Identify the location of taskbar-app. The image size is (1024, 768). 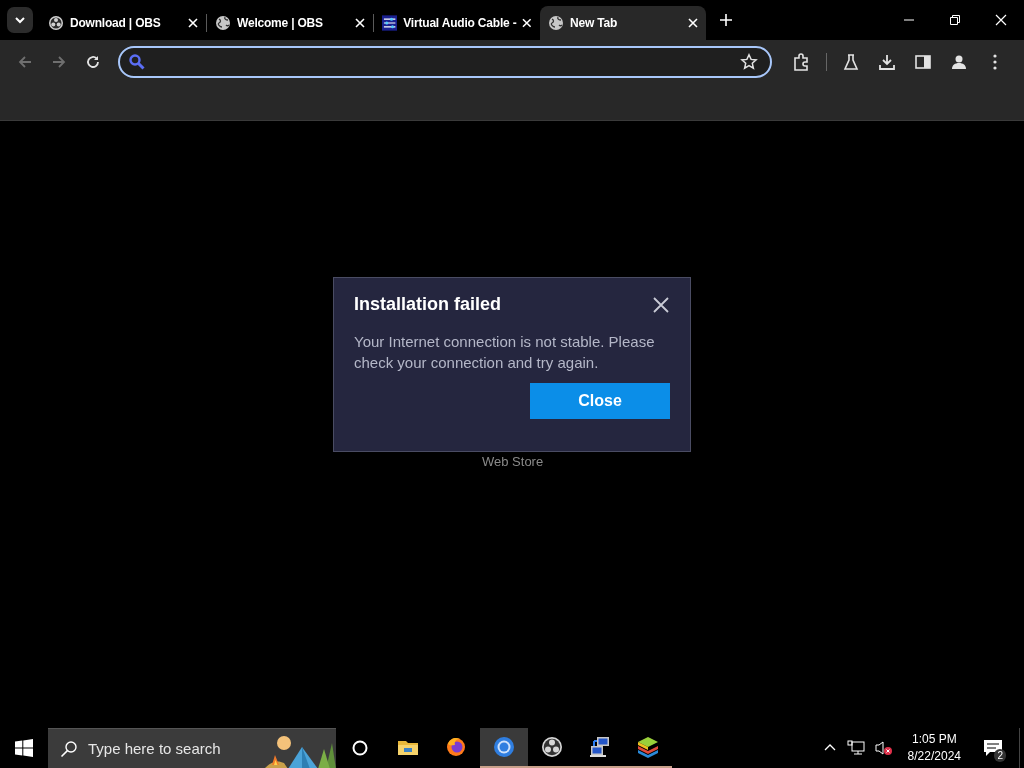
(504, 748).